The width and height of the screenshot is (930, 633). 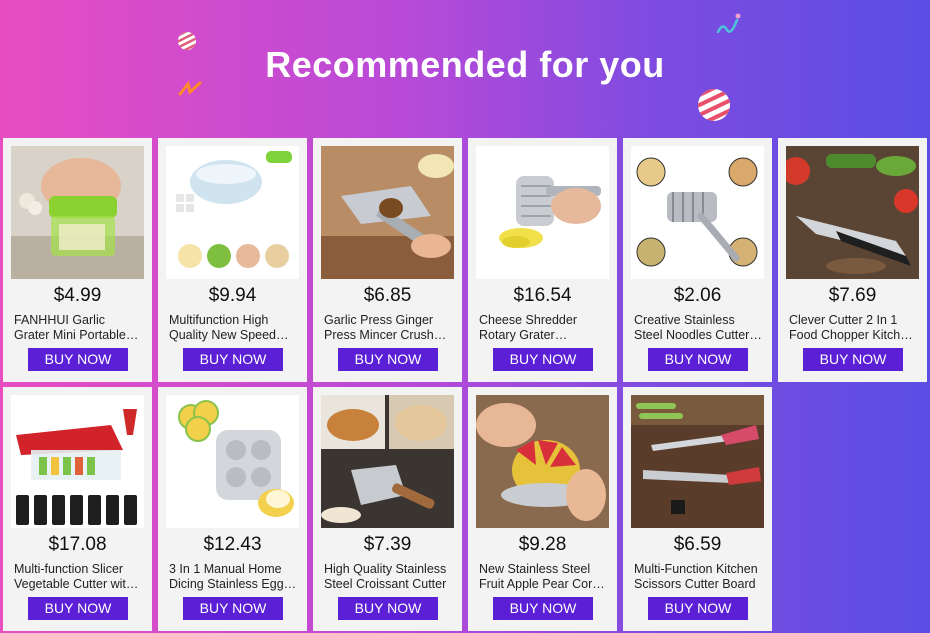 I want to click on product-price: $9.94, so click(x=232, y=295).